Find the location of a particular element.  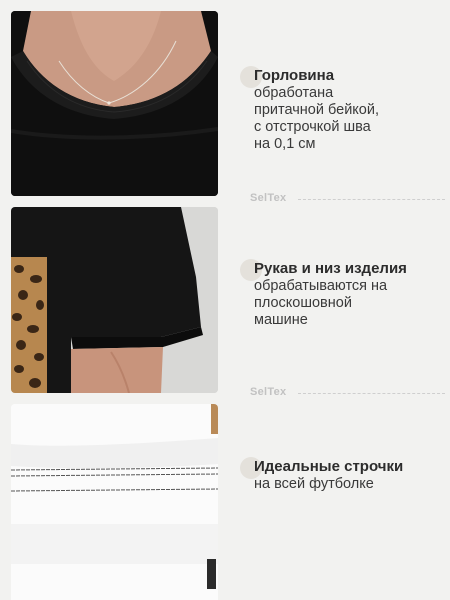

description-line: притачной бейкой, is located at coordinates (316, 110).